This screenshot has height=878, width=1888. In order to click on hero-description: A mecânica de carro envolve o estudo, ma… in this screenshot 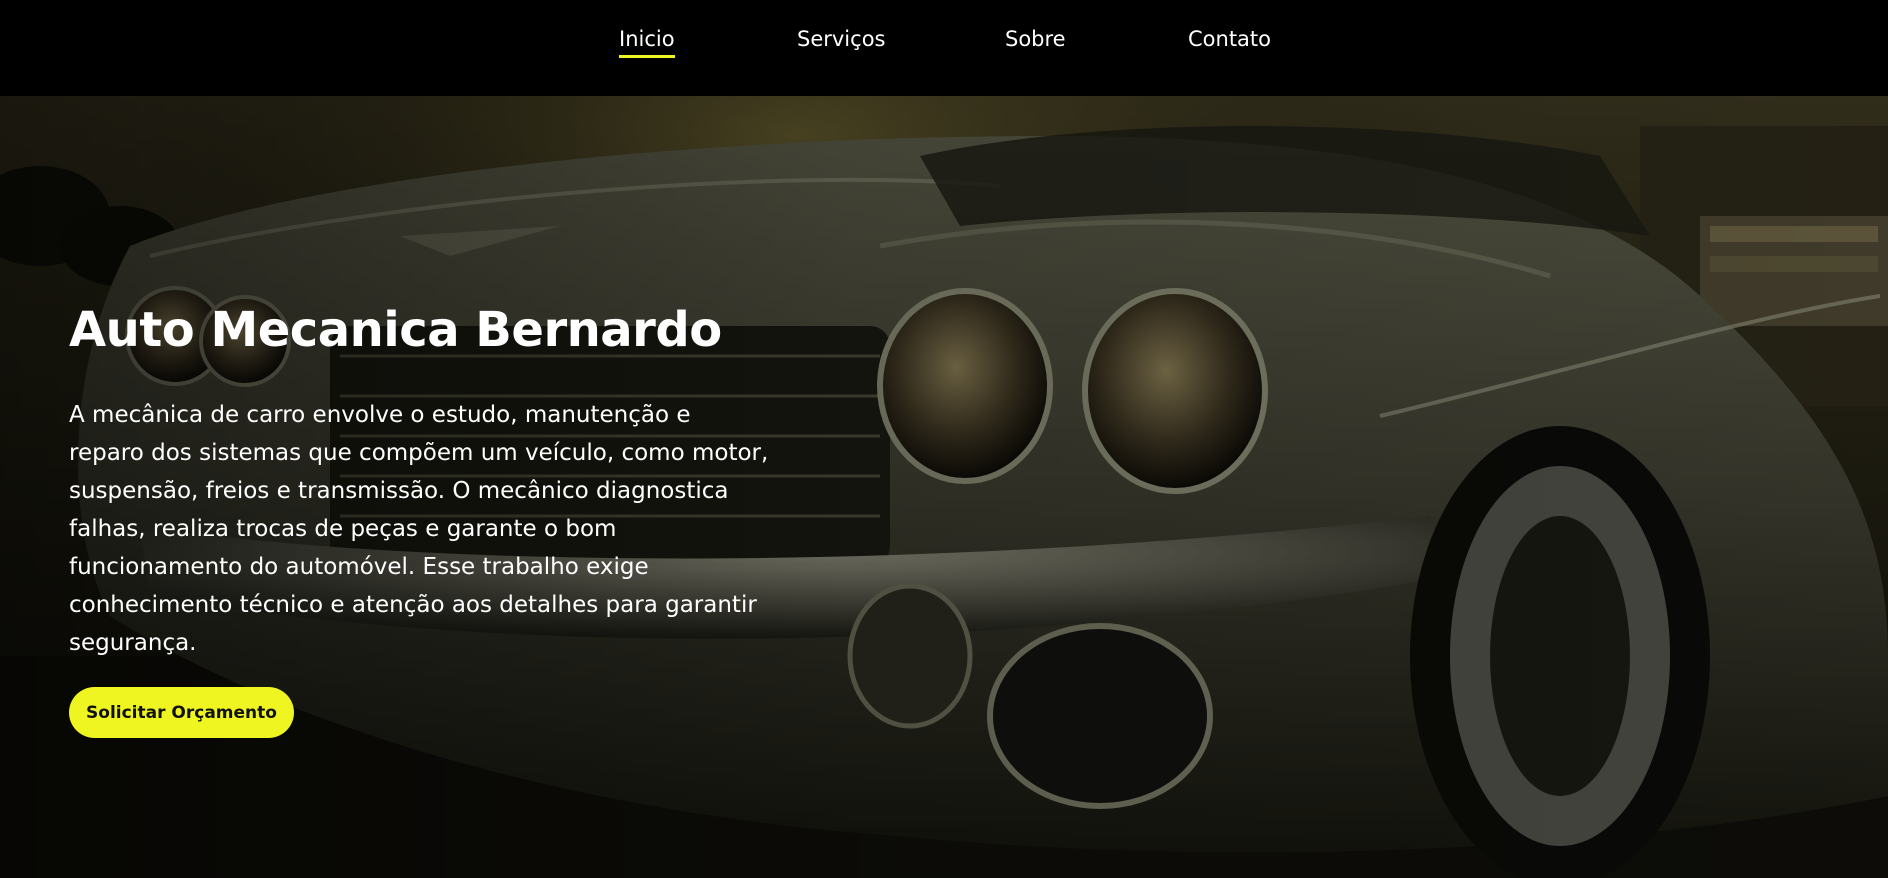, I will do `click(419, 529)`.